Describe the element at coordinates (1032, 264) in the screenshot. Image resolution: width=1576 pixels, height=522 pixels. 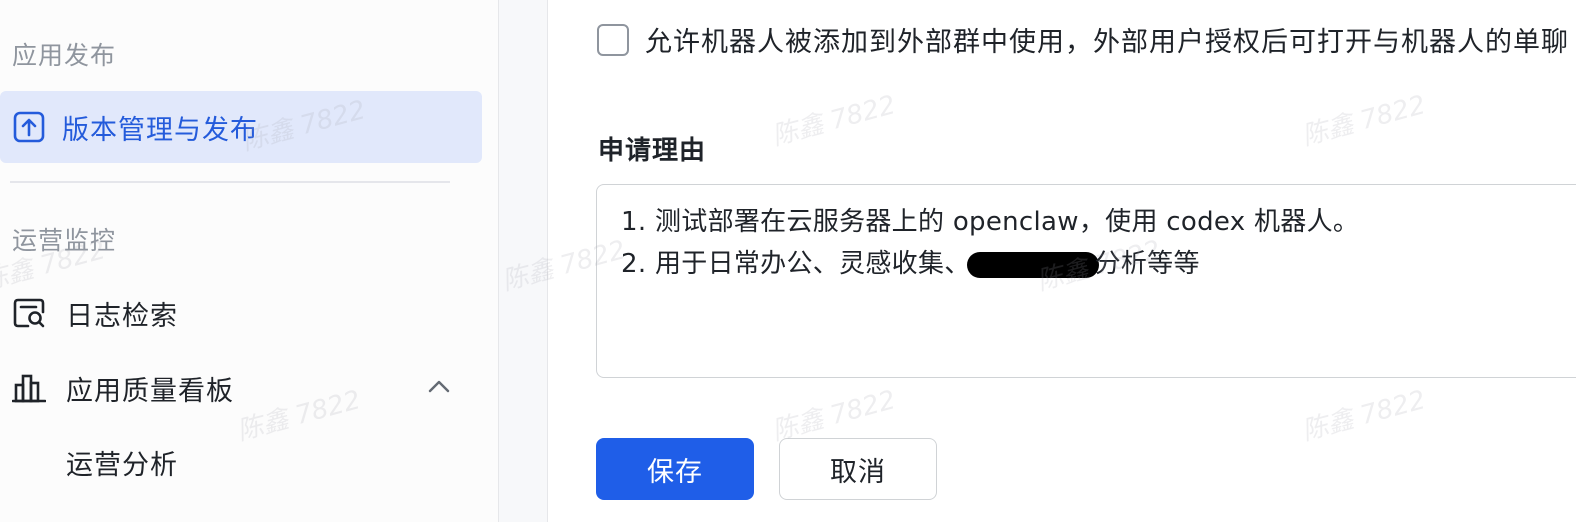
I see `redaction-mark` at that location.